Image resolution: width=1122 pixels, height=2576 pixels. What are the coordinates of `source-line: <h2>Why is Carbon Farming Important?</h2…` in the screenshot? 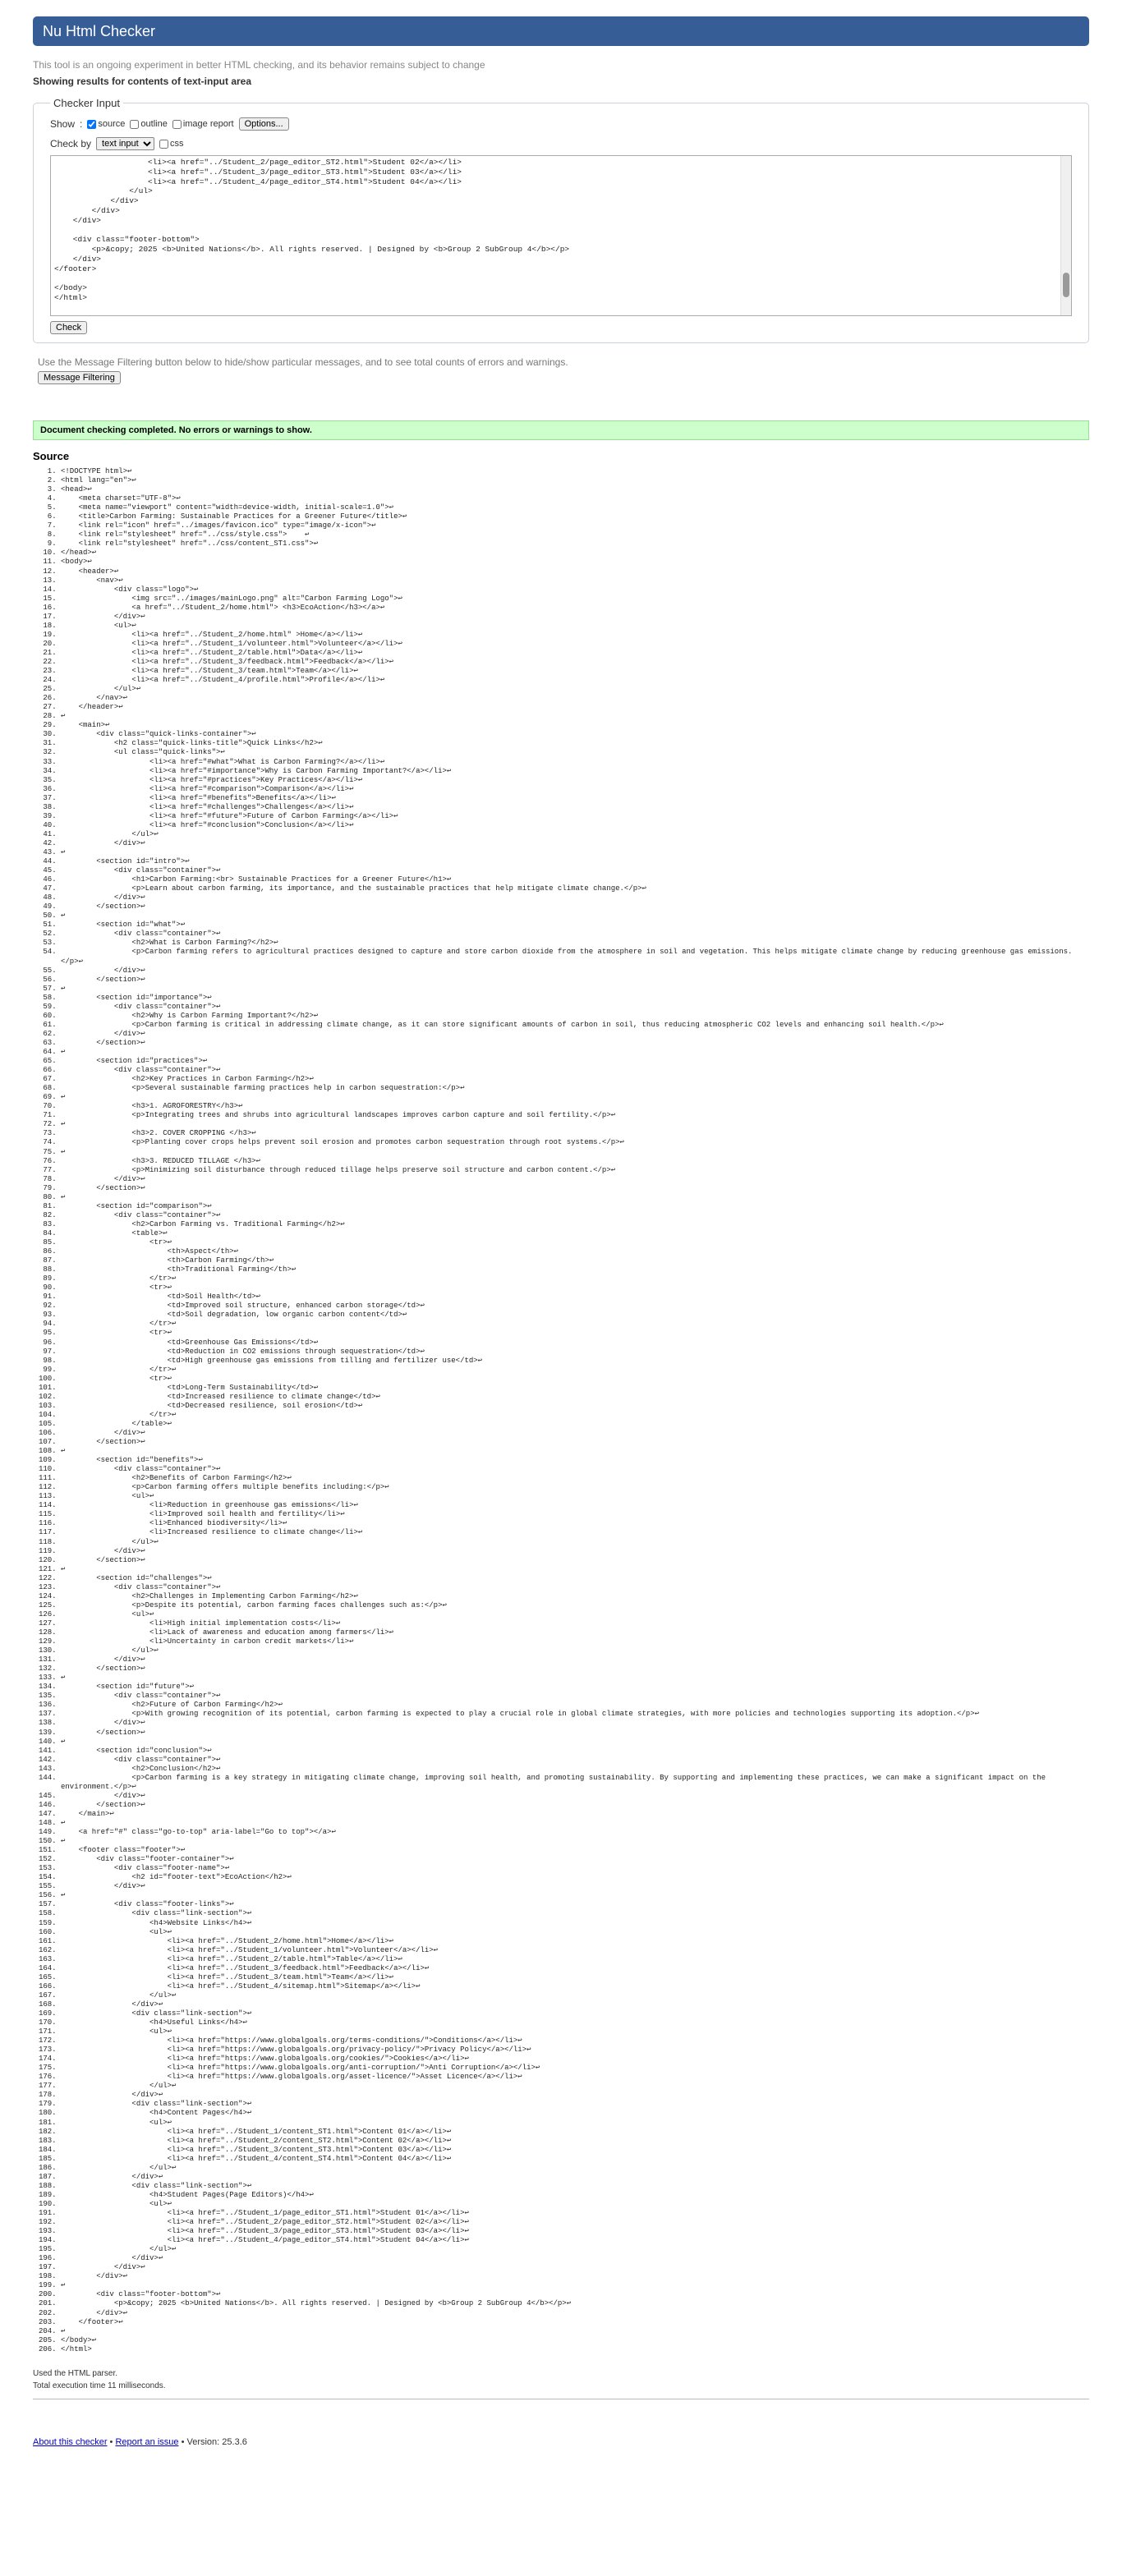 It's located at (575, 1016).